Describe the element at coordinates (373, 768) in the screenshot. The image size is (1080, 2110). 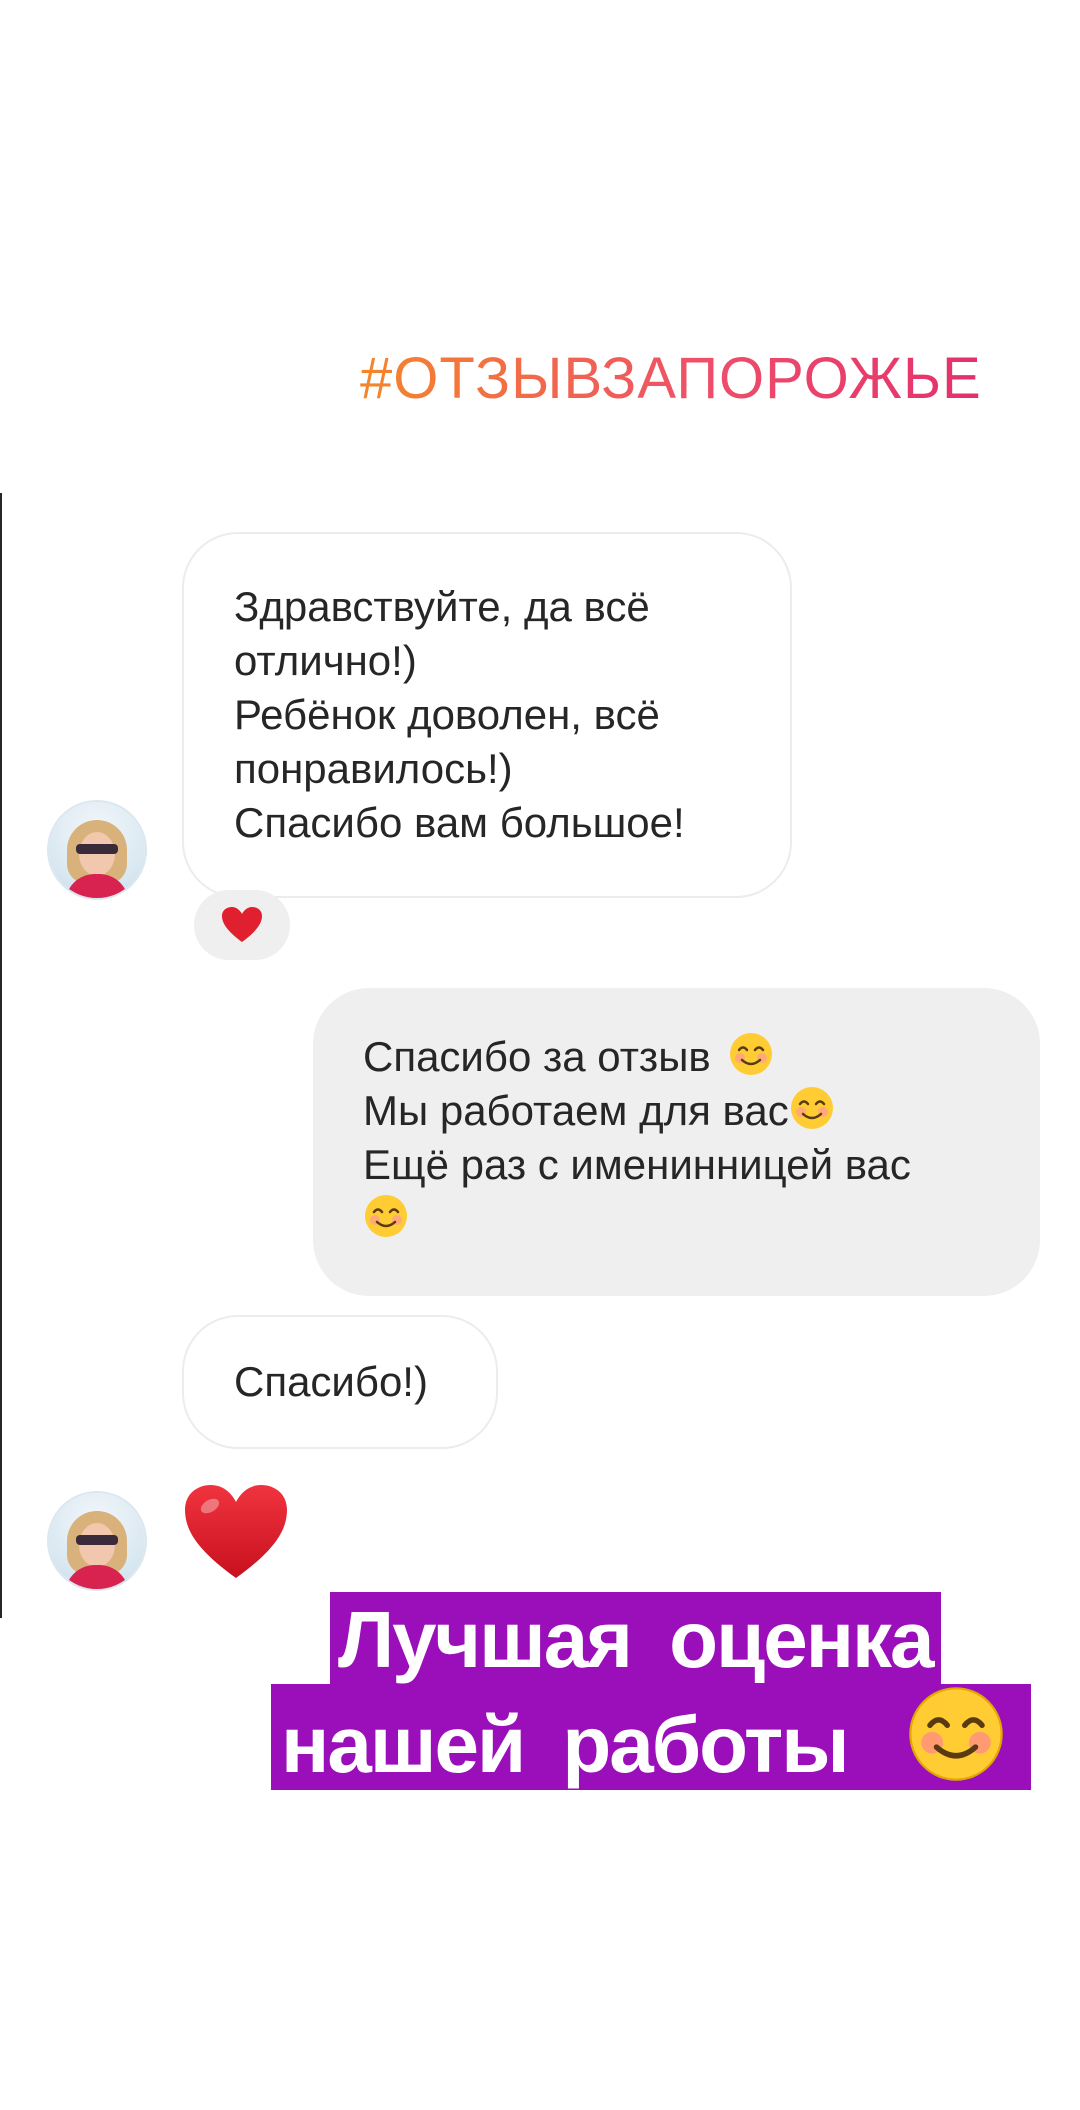
I see `message-text-line: понравилось!)` at that location.